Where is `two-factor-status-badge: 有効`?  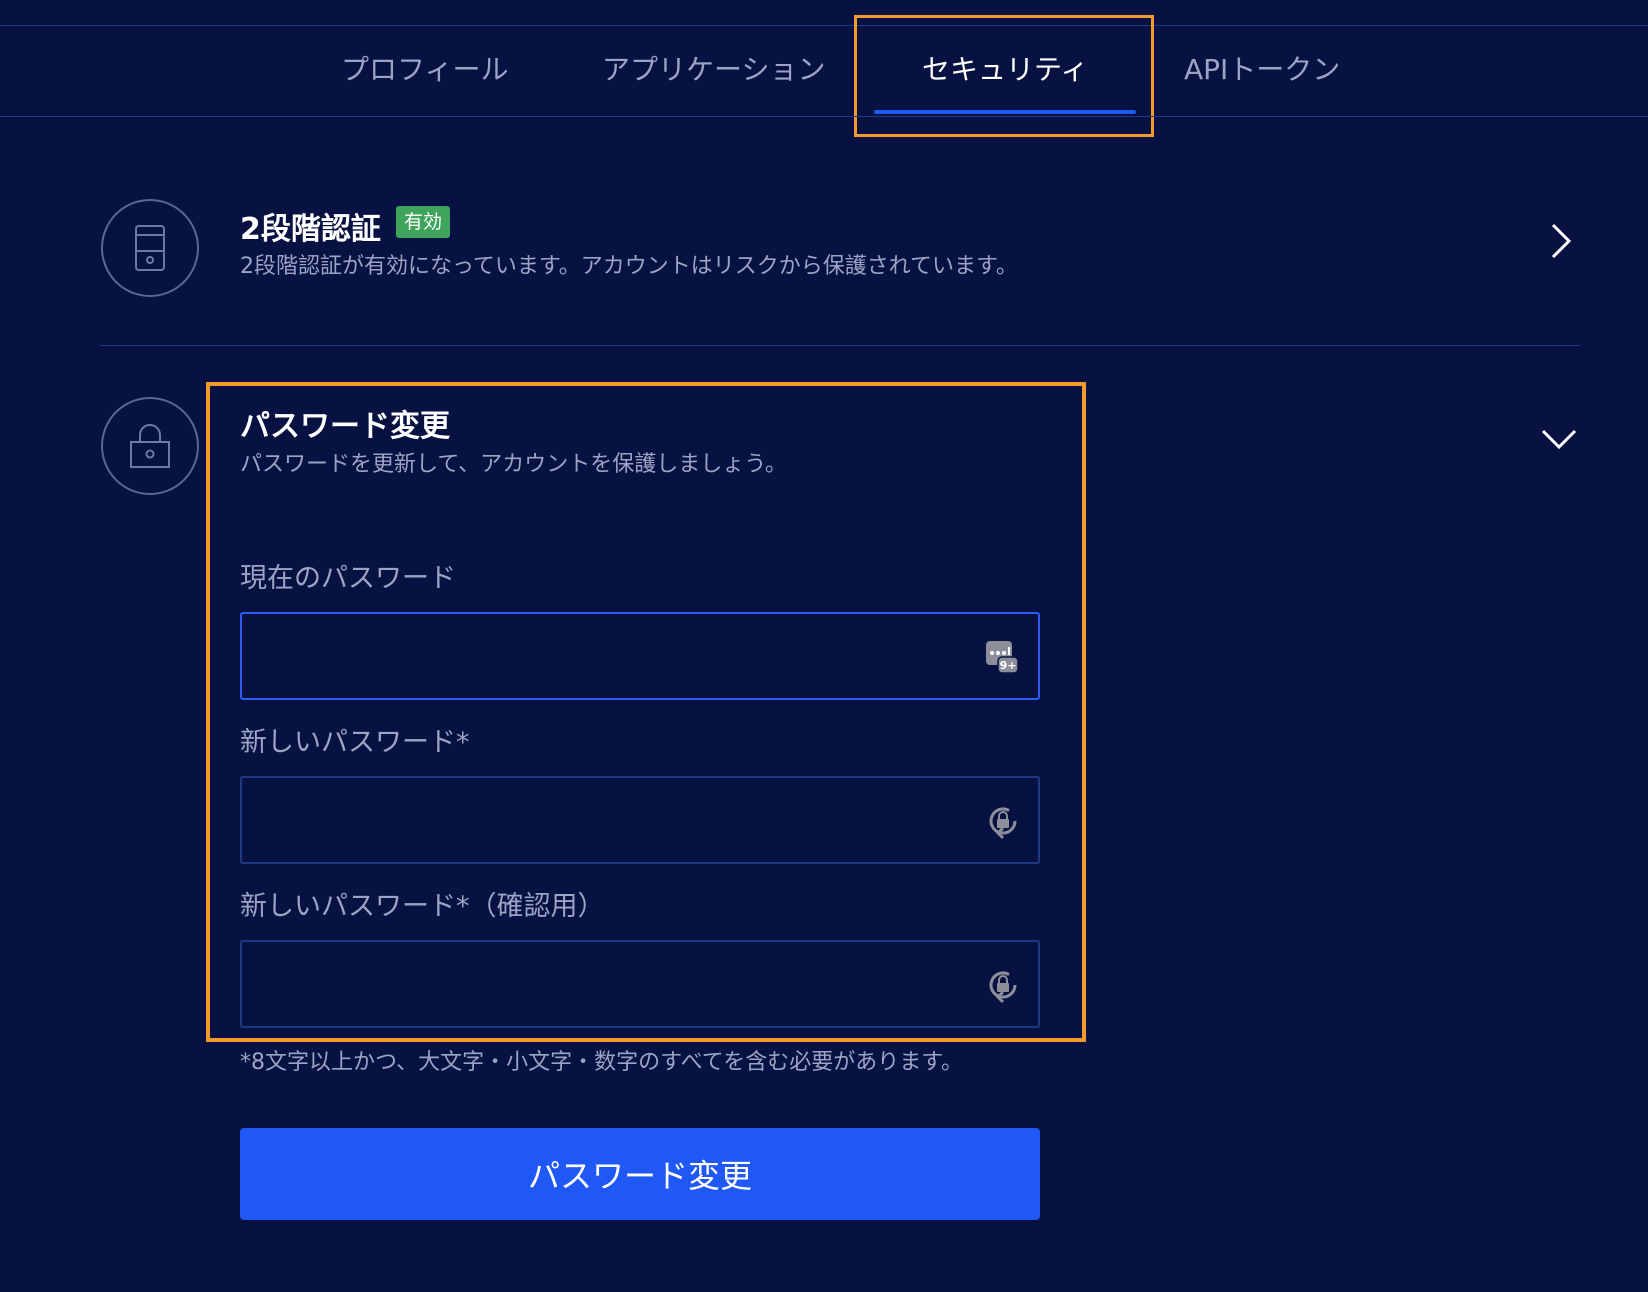 two-factor-status-badge: 有効 is located at coordinates (423, 222).